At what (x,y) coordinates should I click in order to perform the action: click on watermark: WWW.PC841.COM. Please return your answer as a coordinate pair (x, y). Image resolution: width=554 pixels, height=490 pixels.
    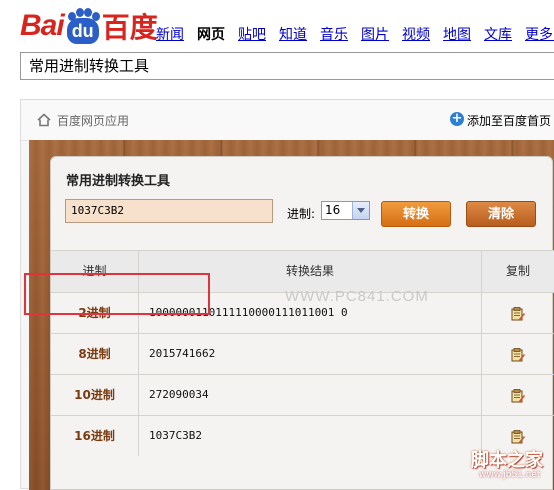
    Looking at the image, I should click on (357, 296).